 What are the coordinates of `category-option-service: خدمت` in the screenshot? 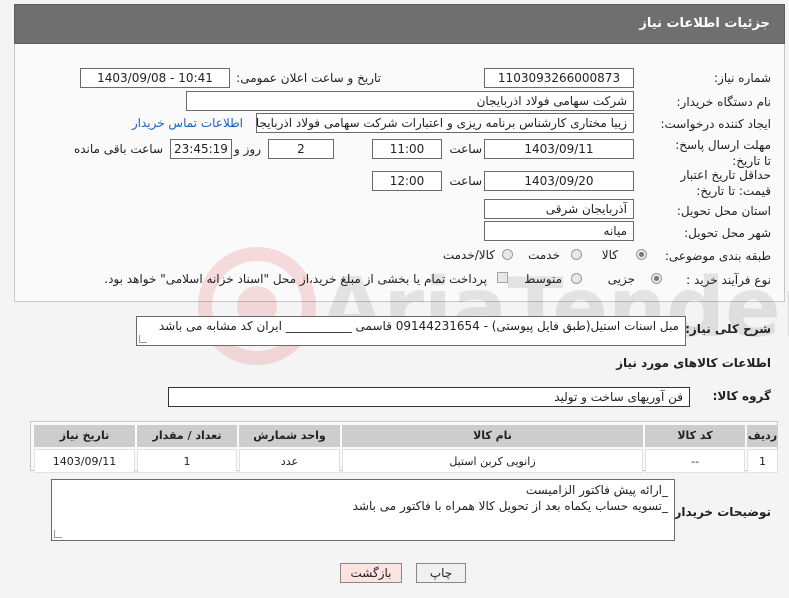 It's located at (544, 255).